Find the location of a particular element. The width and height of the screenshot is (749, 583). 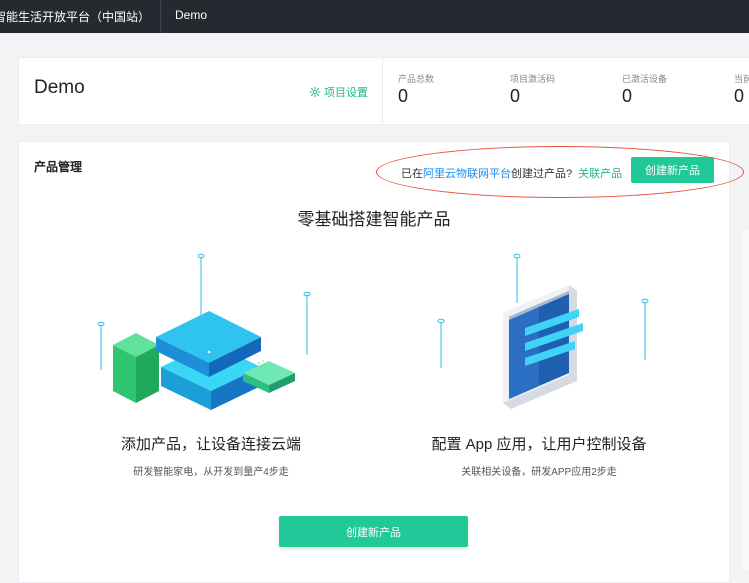

feature-title-add-product: 添加产品，让设备连接云端 is located at coordinates (210, 444).